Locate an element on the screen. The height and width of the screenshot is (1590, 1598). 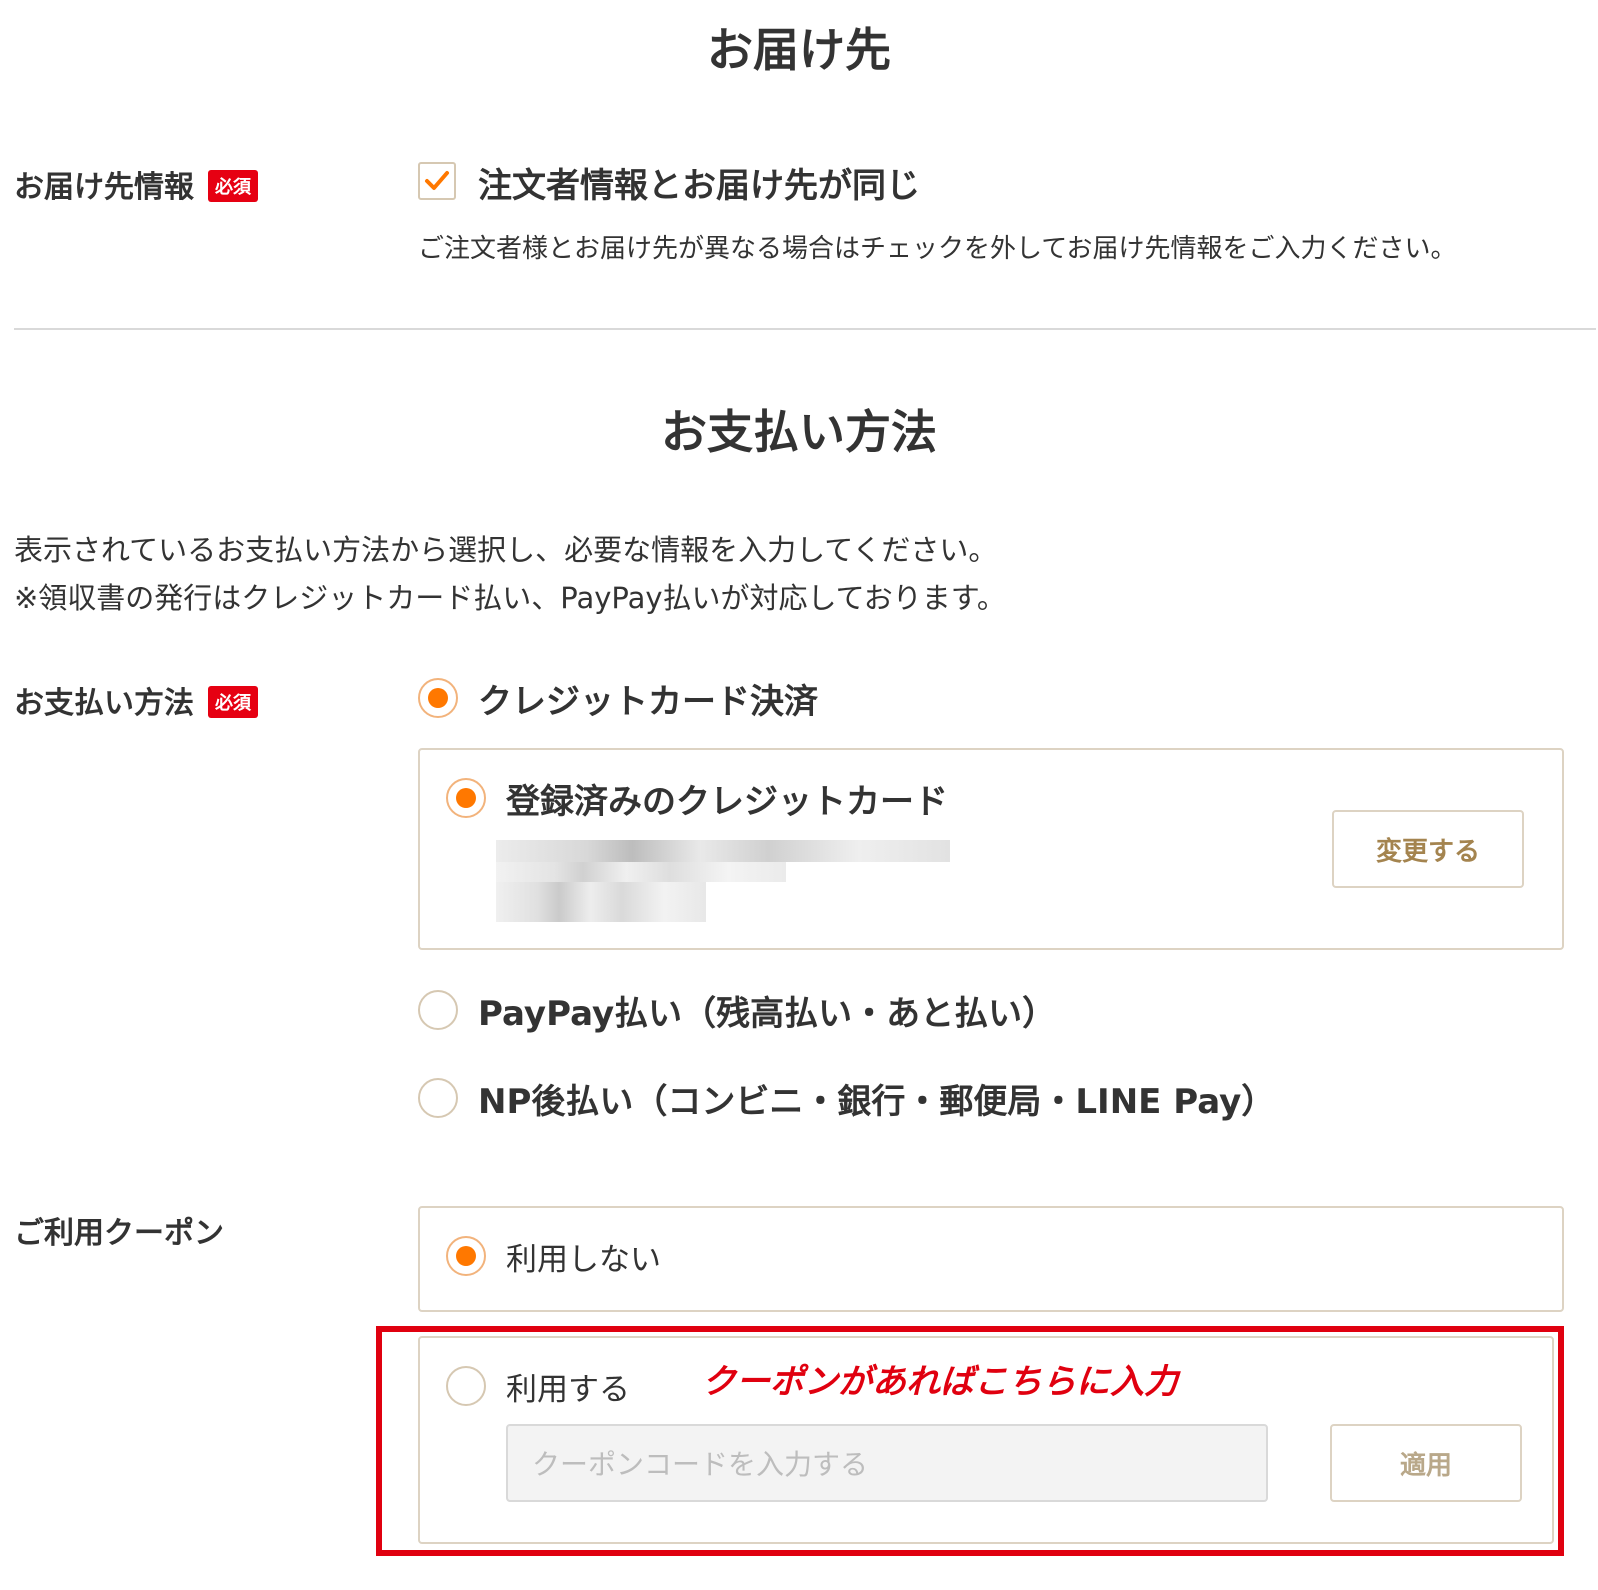
payment-section-title: お支払い方法 is located at coordinates (799, 432).